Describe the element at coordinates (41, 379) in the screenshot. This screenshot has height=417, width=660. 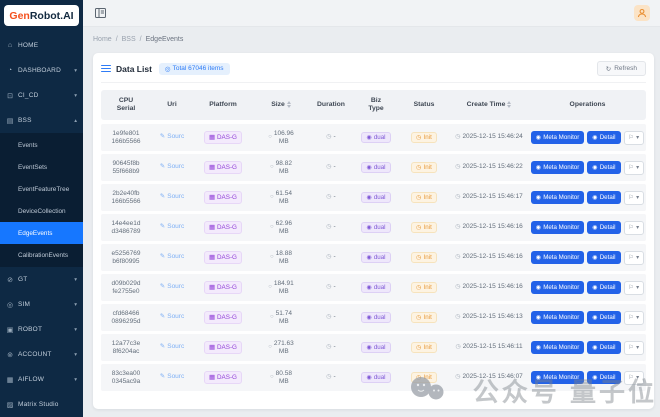
I see `sidebar-item: ▦ AIFLOW ▾` at that location.